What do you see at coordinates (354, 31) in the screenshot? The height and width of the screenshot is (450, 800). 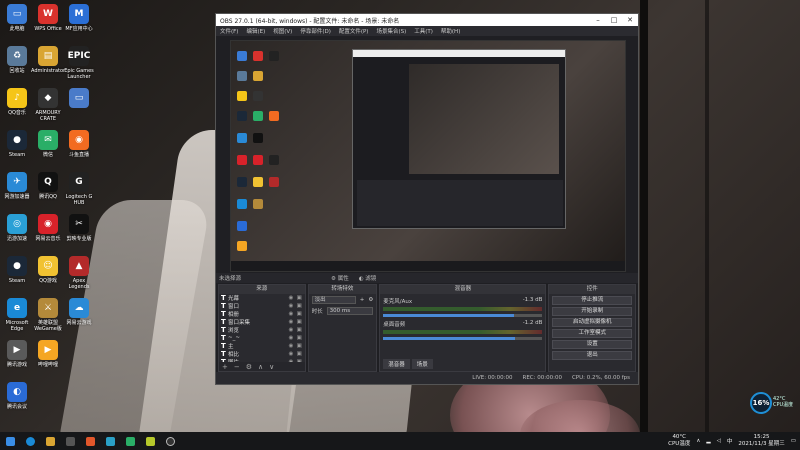 I see `menu-profile: 配置文件(P)` at bounding box center [354, 31].